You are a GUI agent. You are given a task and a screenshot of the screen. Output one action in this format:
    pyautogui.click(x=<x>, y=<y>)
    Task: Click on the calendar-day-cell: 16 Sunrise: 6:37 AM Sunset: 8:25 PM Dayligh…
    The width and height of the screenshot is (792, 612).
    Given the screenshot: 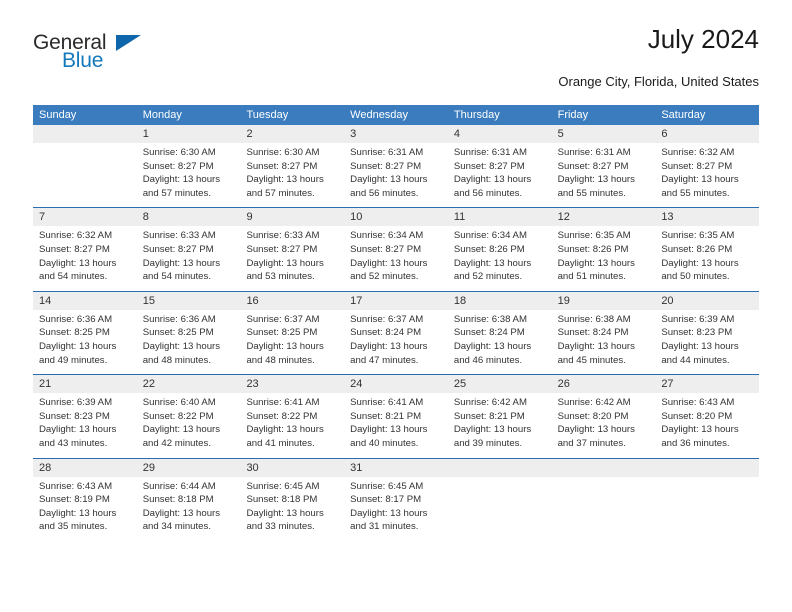 What is the action you would take?
    pyautogui.click(x=292, y=332)
    